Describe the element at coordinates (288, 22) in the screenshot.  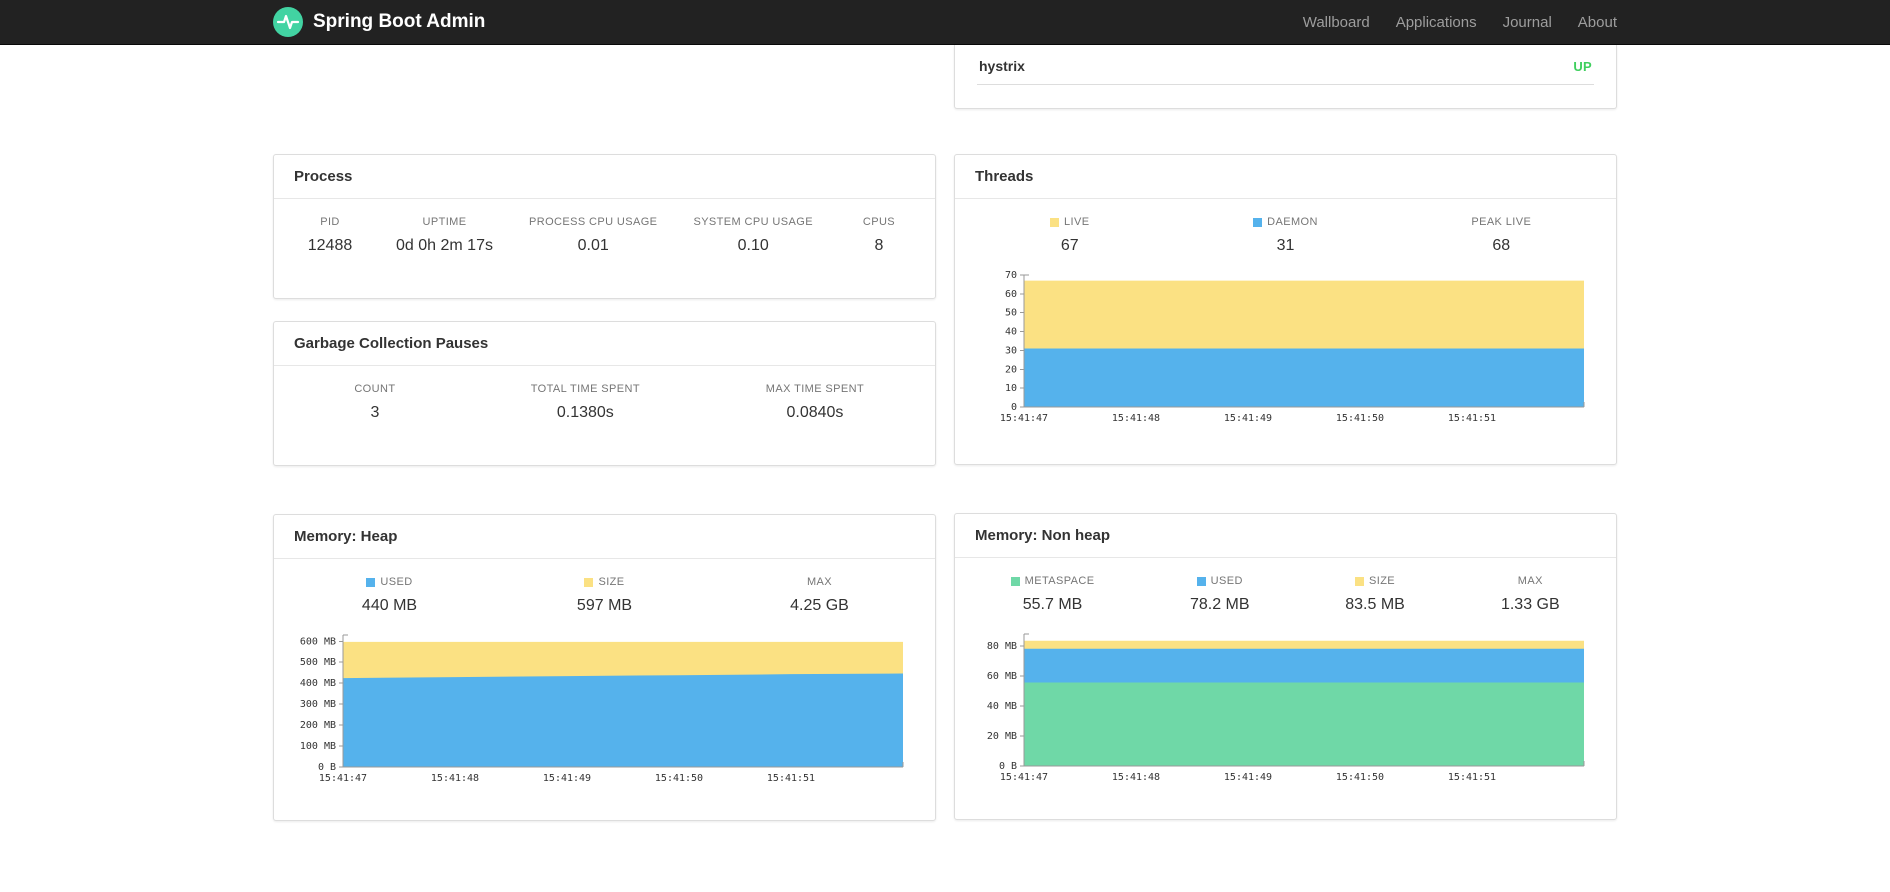
I see `spring-boot-admin-logo-icon` at that location.